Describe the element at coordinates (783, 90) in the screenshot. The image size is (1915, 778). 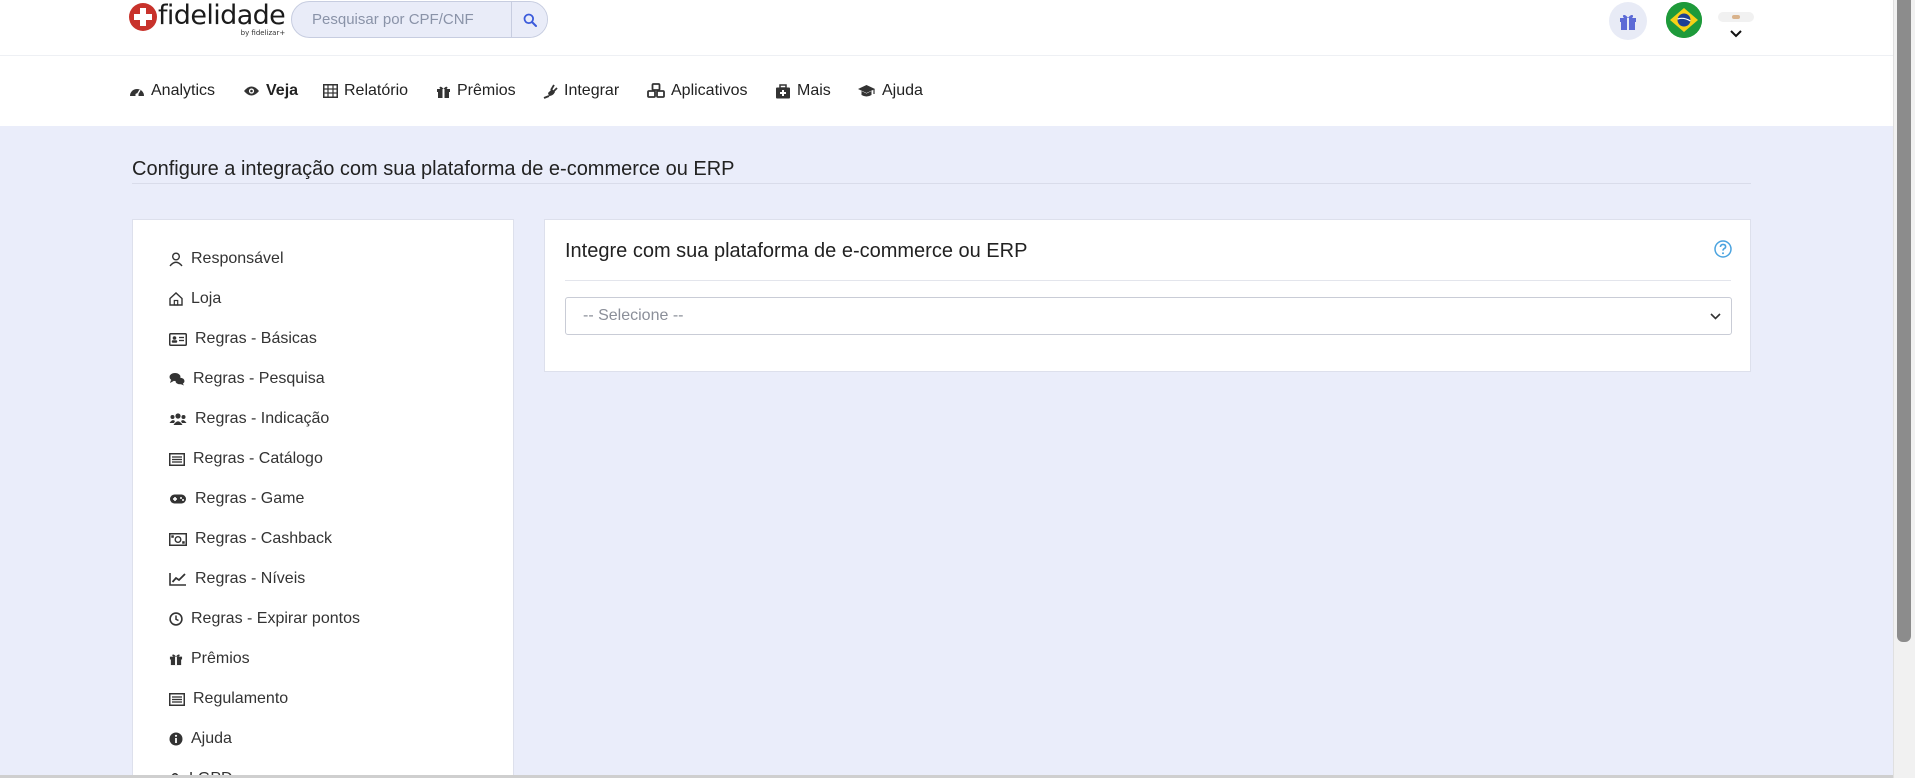
I see `medkit-icon` at that location.